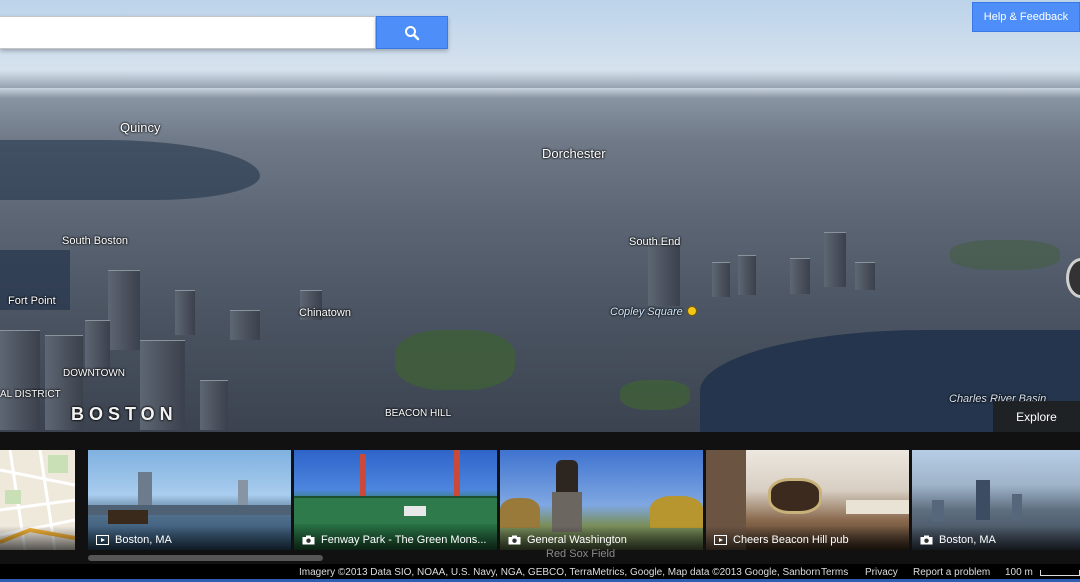 This screenshot has width=1080, height=582. Describe the element at coordinates (951, 572) in the screenshot. I see `report-problem-link: Report a problem` at that location.